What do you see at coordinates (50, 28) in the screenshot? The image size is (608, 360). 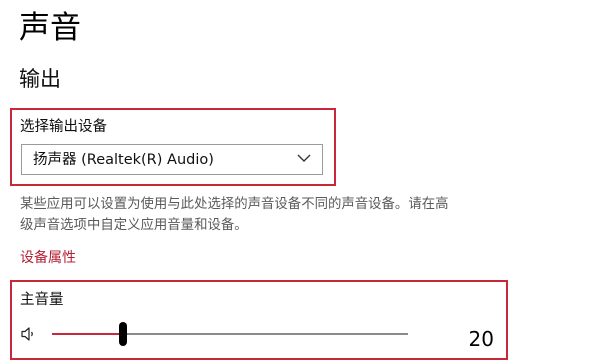 I see `page-title: 声音` at bounding box center [50, 28].